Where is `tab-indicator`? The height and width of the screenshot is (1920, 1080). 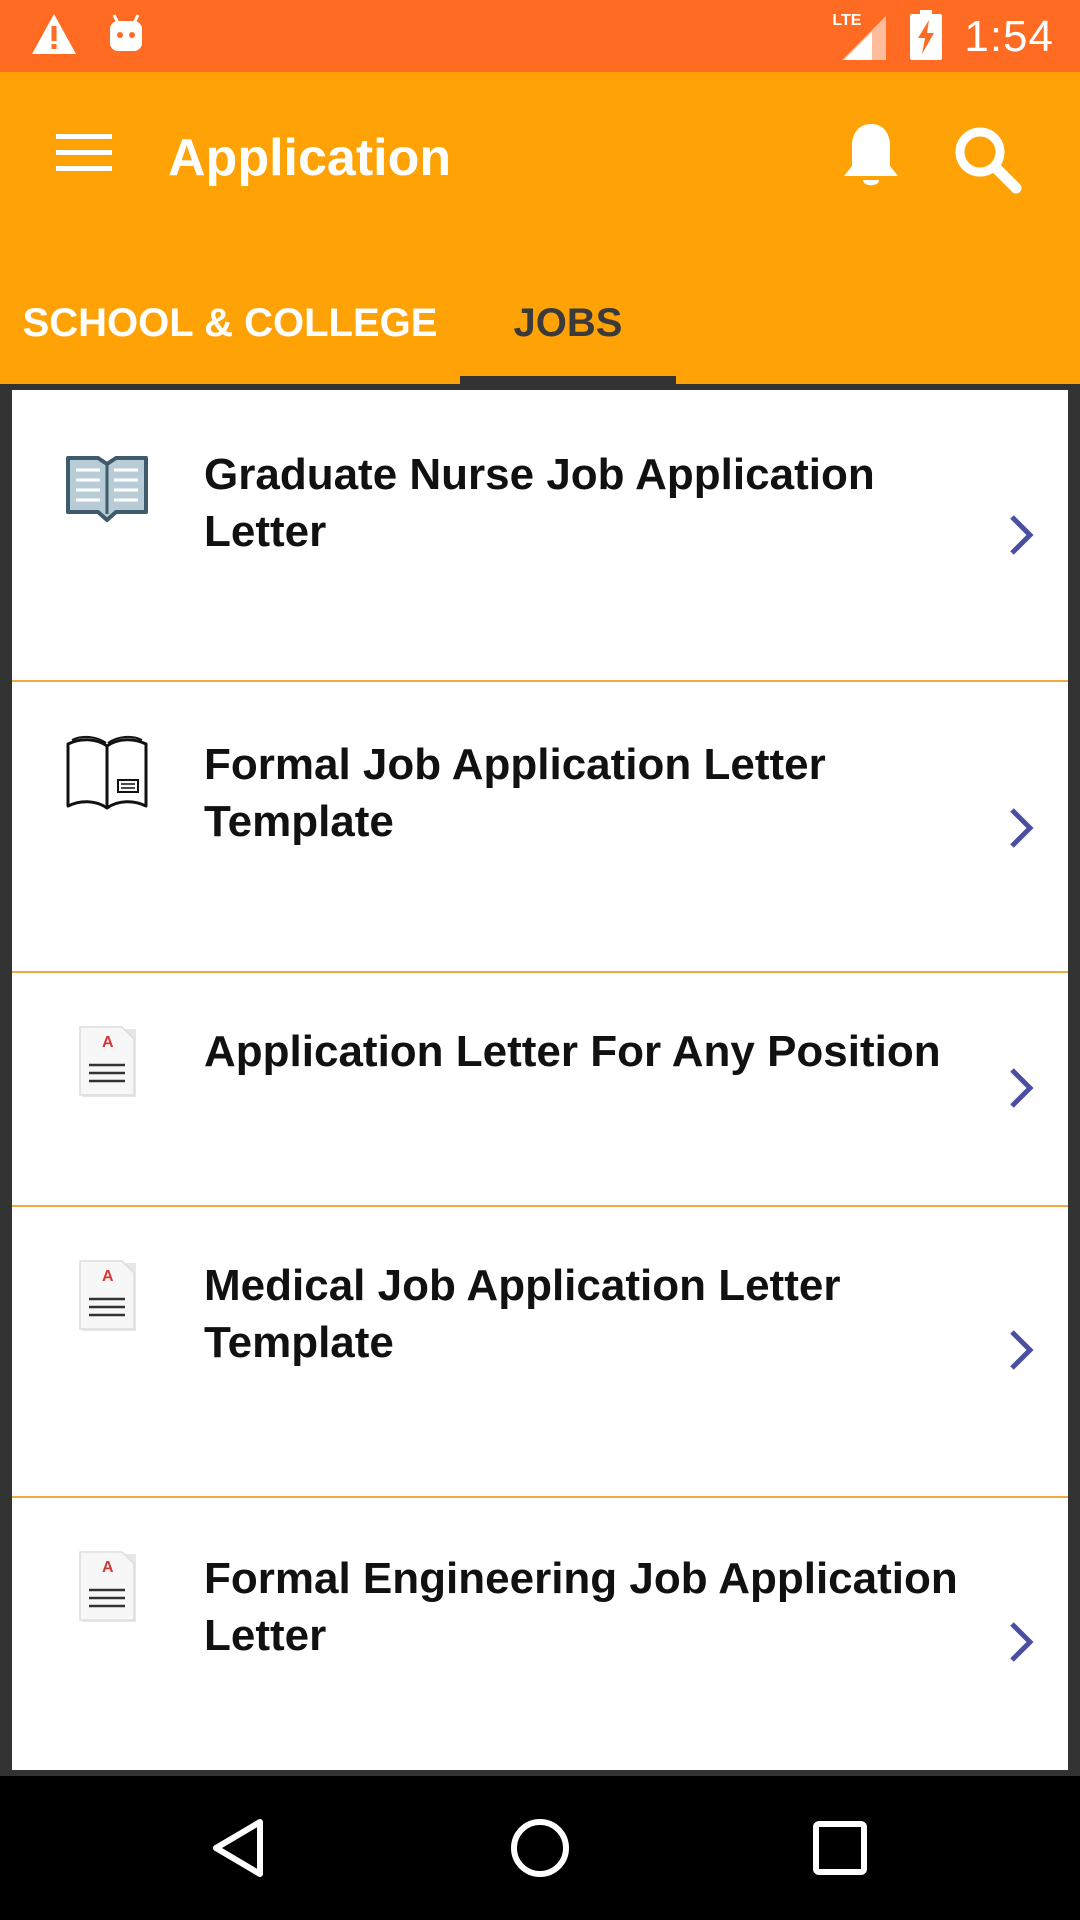 tab-indicator is located at coordinates (568, 380).